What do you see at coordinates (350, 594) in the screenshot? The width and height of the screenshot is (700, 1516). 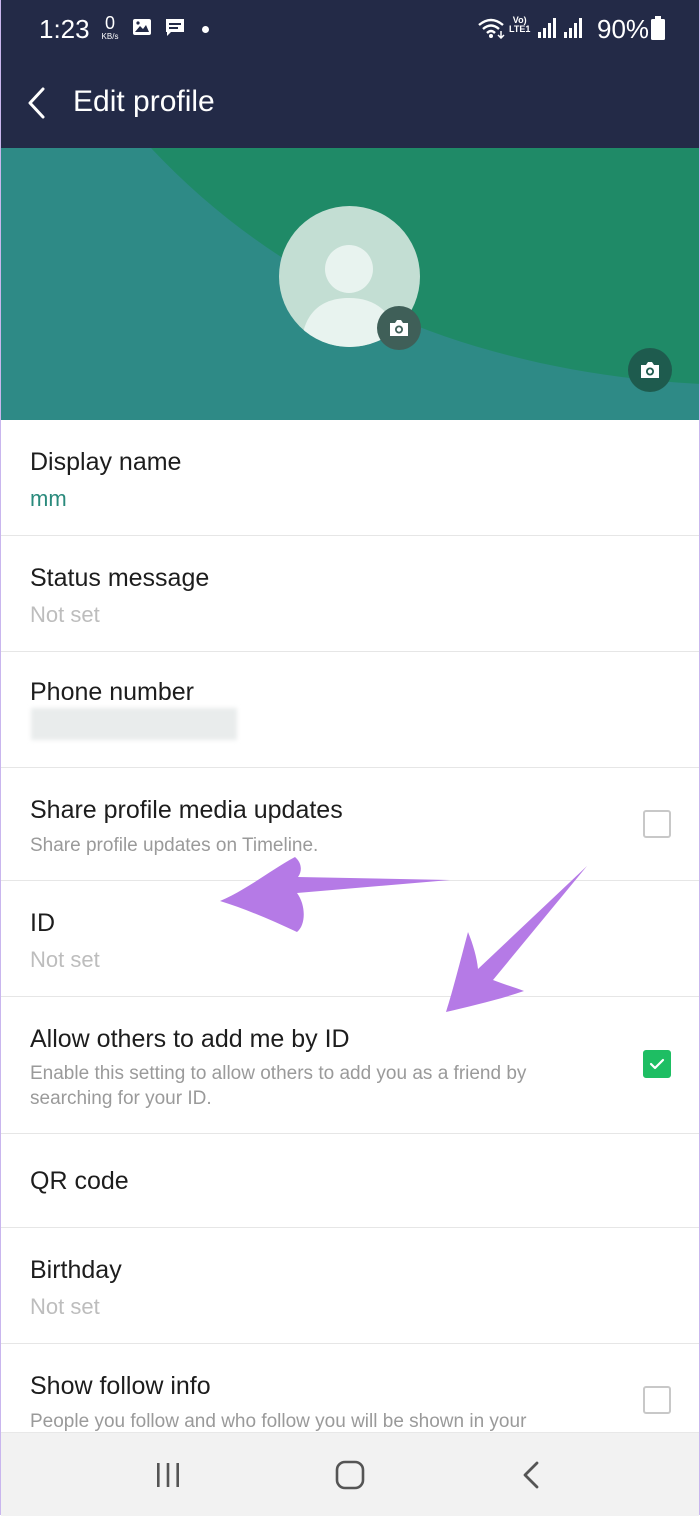 I see `status-message-row: Status message Not set` at bounding box center [350, 594].